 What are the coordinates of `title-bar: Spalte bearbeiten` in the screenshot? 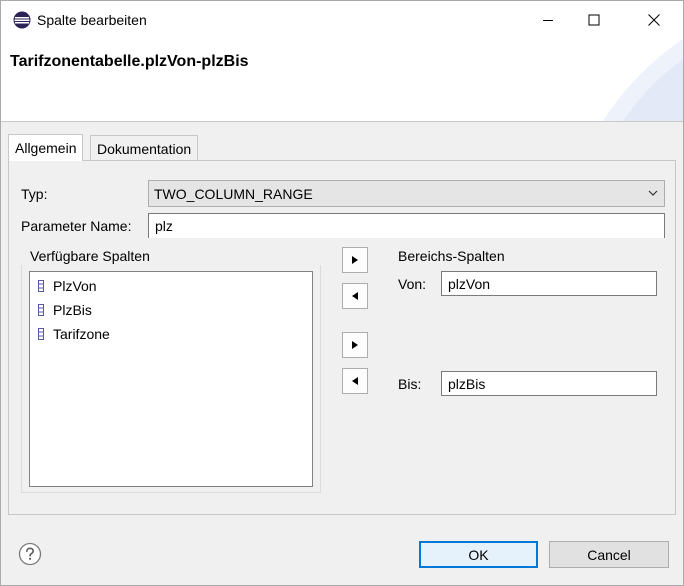 It's located at (342, 20).